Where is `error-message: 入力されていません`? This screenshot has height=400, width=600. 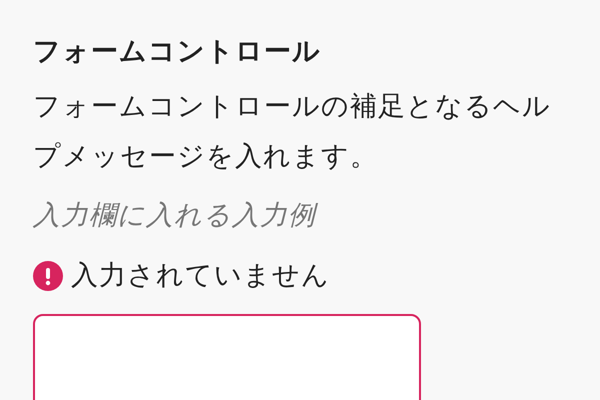
error-message: 入力されていません is located at coordinates (200, 276).